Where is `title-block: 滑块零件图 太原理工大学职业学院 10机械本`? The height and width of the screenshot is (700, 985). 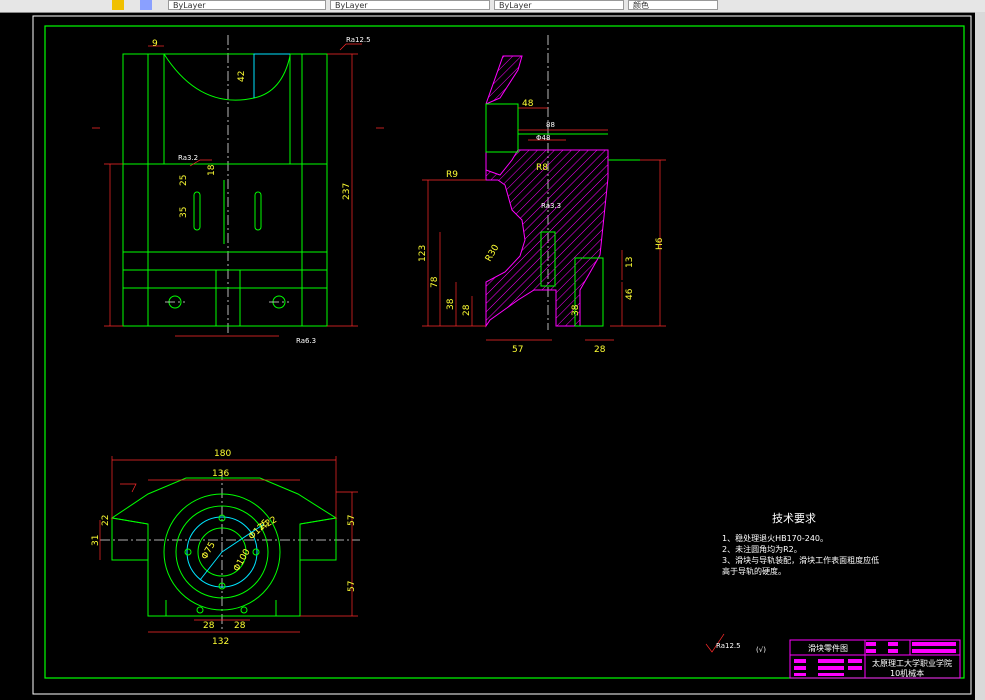
title-block: 滑块零件图 太原理工大学职业学院 10机械本 is located at coordinates (875, 659).